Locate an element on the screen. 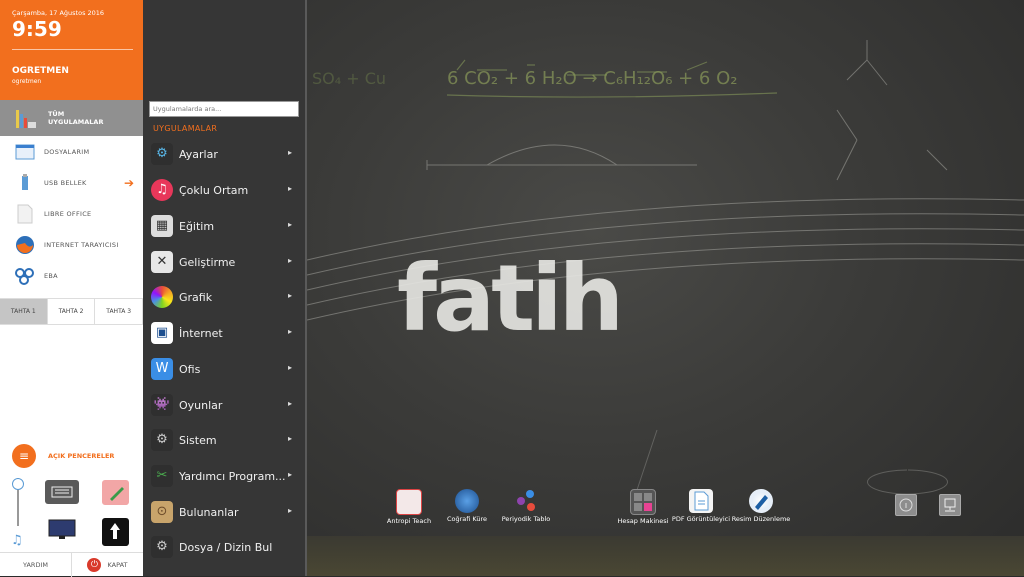  list-icon: ≡ is located at coordinates (24, 456).